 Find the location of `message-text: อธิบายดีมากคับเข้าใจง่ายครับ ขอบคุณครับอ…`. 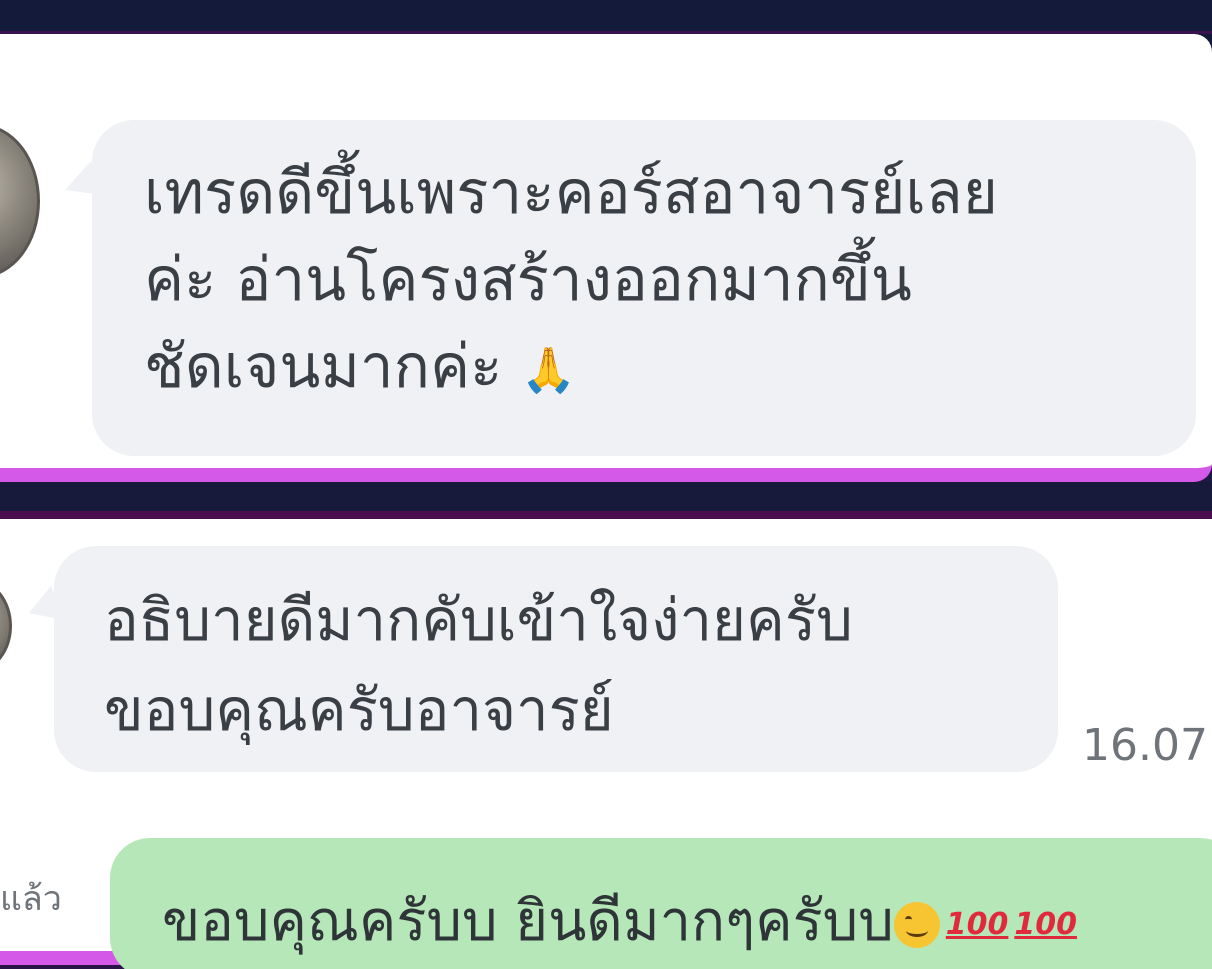

message-text: อธิบายดีมากคับเข้าใจง่ายครับ ขอบคุณครับอ… is located at coordinates (574, 666).